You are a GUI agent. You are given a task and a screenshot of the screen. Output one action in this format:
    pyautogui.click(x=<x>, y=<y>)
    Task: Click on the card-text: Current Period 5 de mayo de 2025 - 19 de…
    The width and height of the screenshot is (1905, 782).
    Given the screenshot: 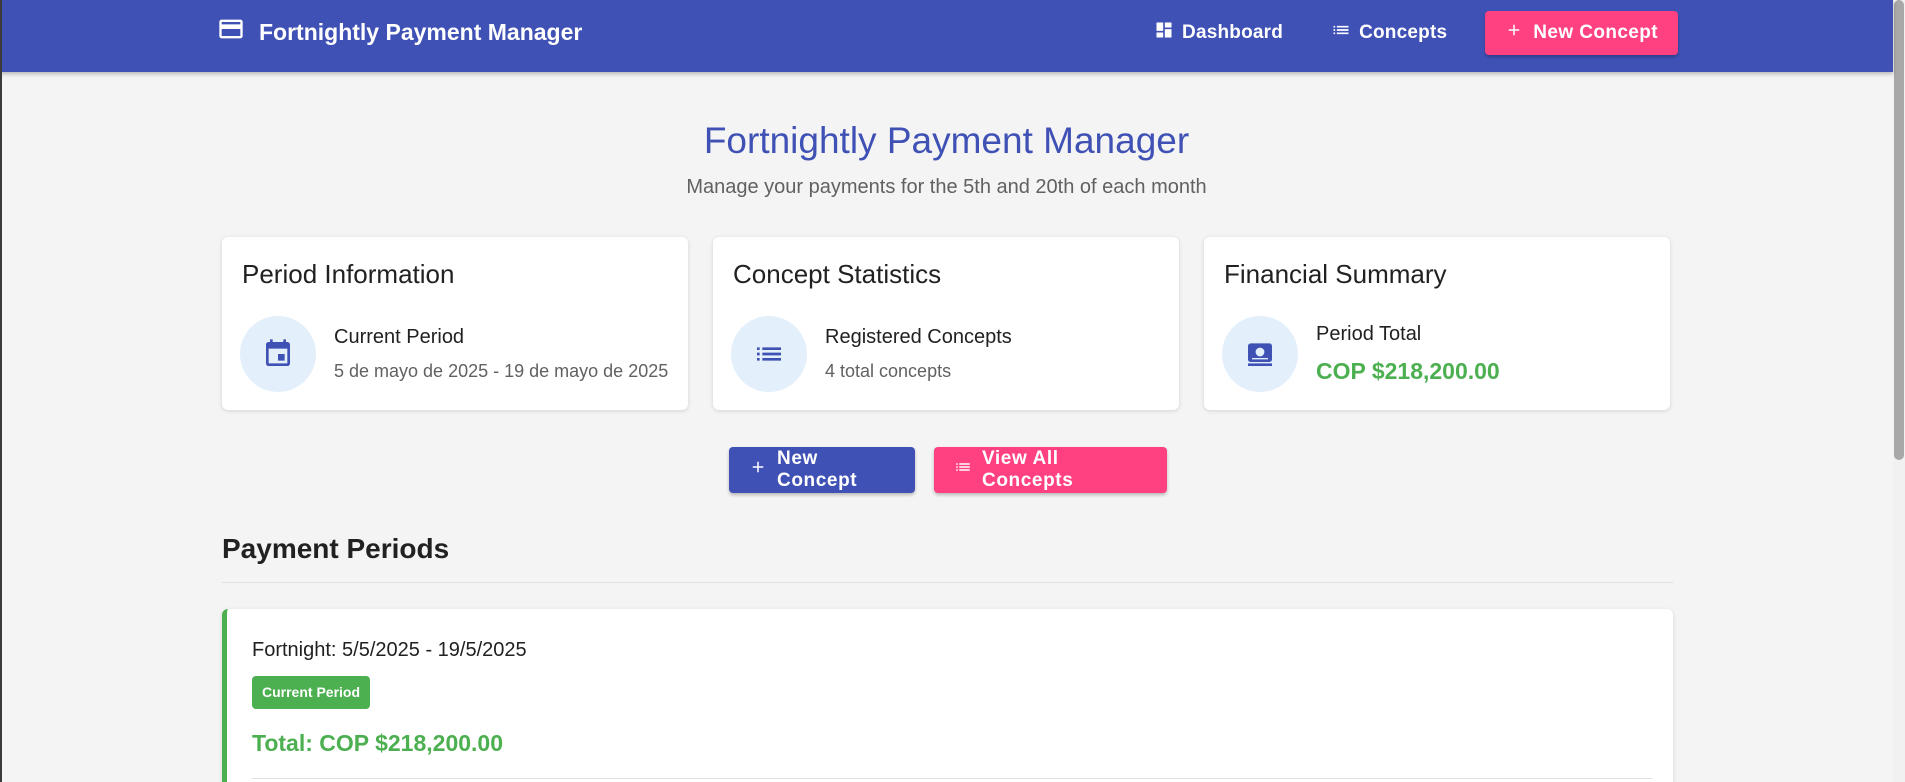 What is the action you would take?
    pyautogui.click(x=501, y=354)
    